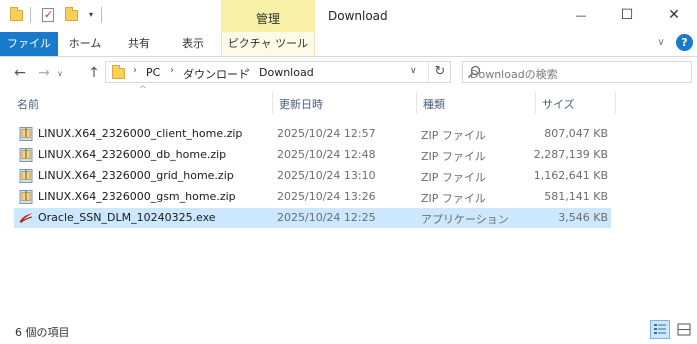  I want to click on window-title: Download, so click(358, 16).